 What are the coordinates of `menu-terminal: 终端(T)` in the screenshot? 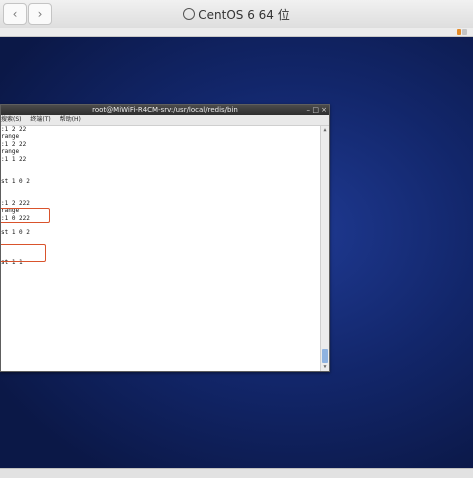 It's located at (40, 119).